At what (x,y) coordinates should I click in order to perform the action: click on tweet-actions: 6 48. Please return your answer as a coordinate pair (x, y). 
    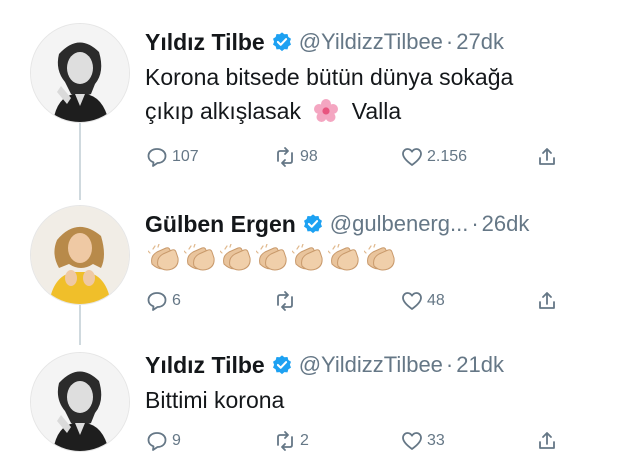
    Looking at the image, I should click on (355, 303).